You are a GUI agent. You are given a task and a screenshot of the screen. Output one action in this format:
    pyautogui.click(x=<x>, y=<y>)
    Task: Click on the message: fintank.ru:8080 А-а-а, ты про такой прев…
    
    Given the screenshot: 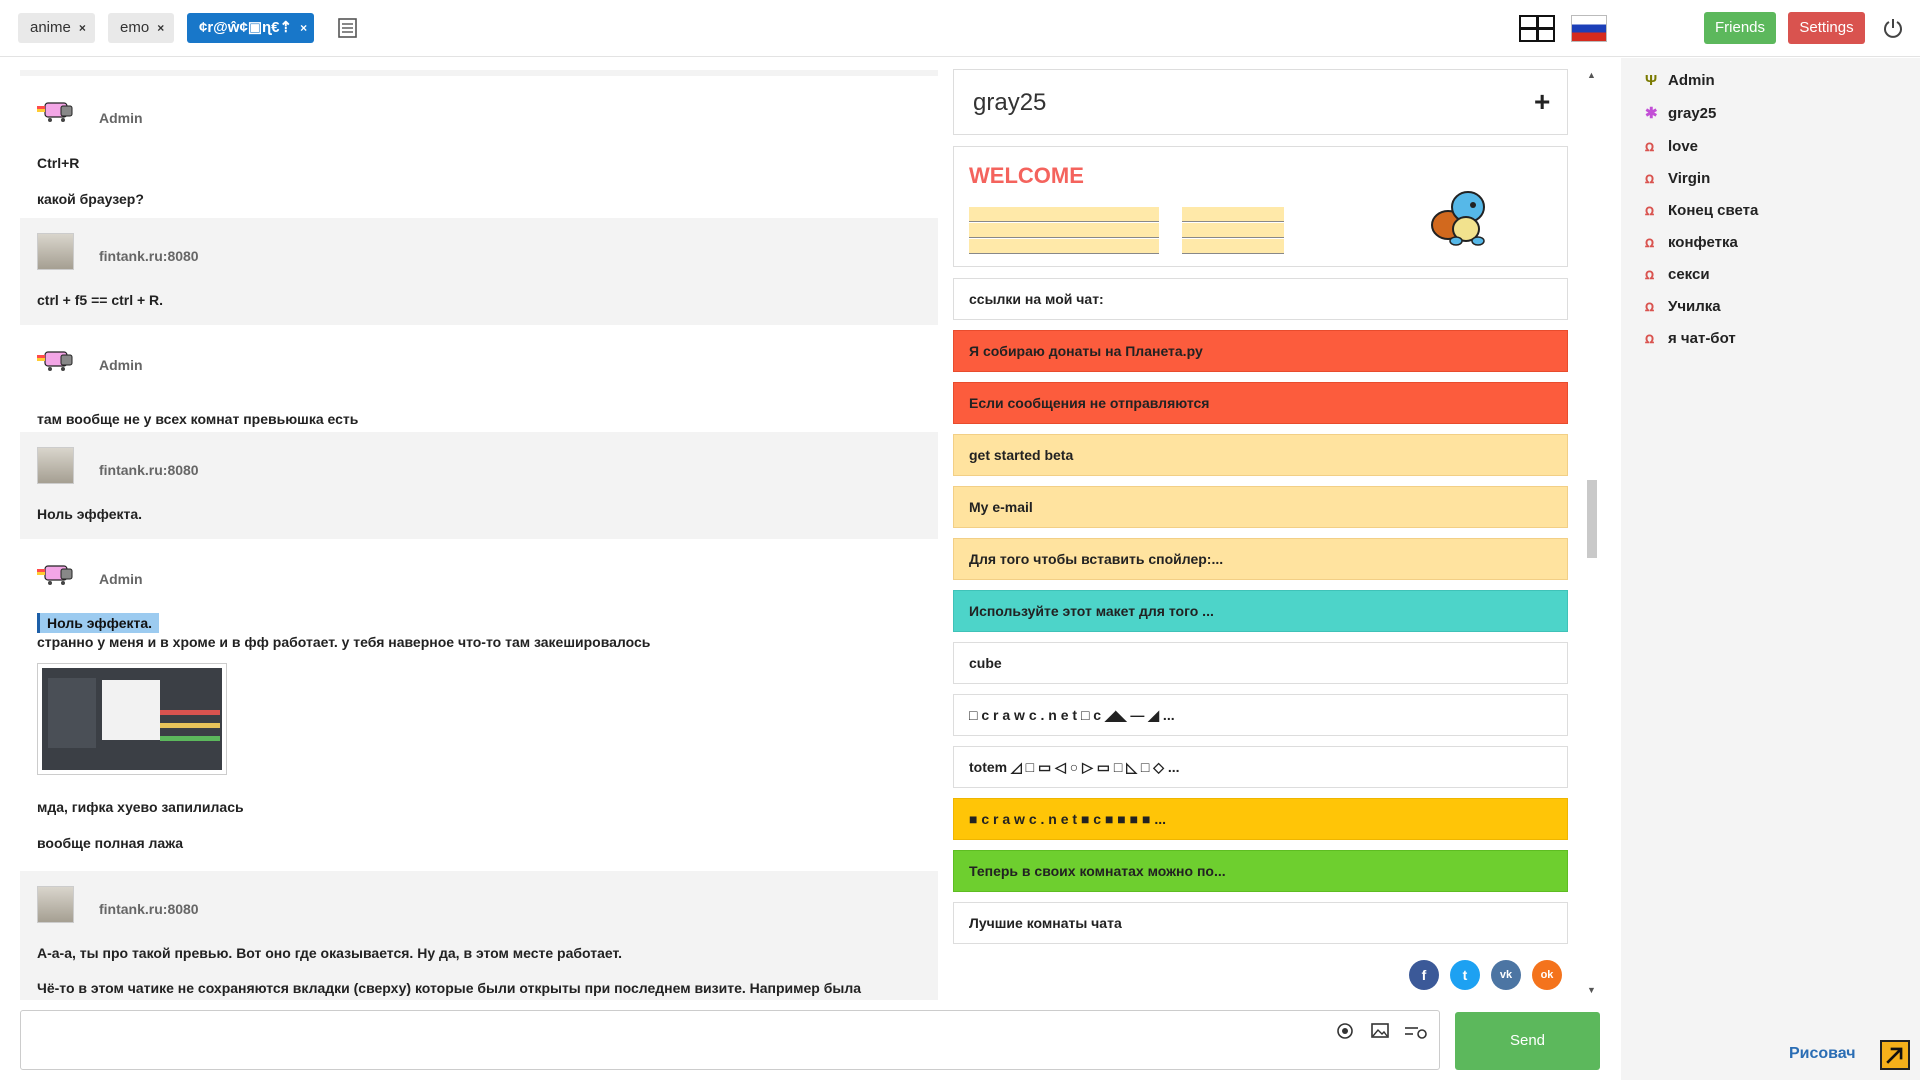 What is the action you would take?
    pyautogui.click(x=479, y=935)
    